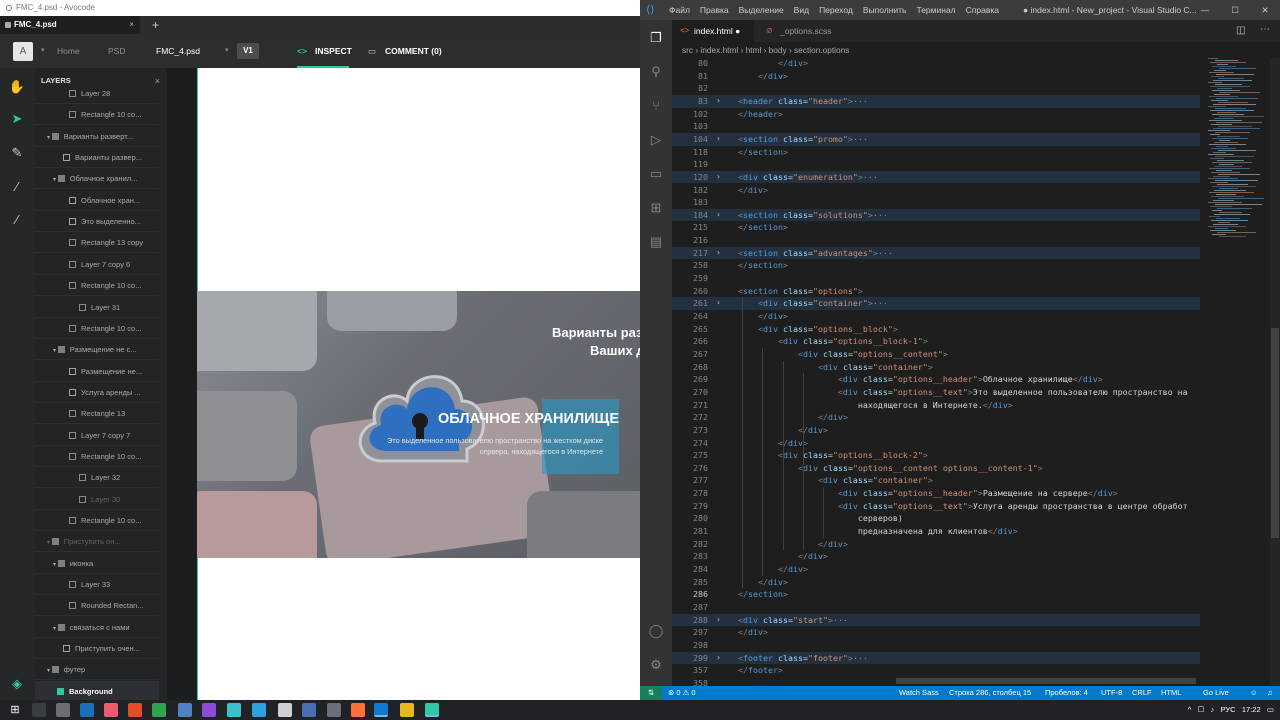 The image size is (1280, 720). What do you see at coordinates (761, 10) in the screenshot?
I see `menu-selection: Выделение` at bounding box center [761, 10].